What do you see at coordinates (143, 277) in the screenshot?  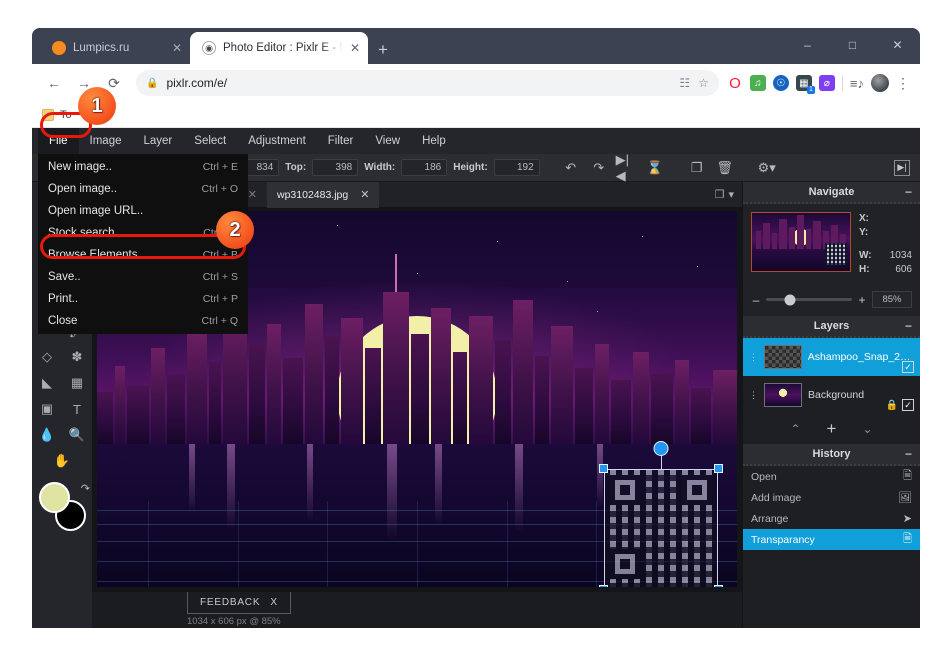 I see `menu-item-save: Save.. Ctrl + S` at bounding box center [143, 277].